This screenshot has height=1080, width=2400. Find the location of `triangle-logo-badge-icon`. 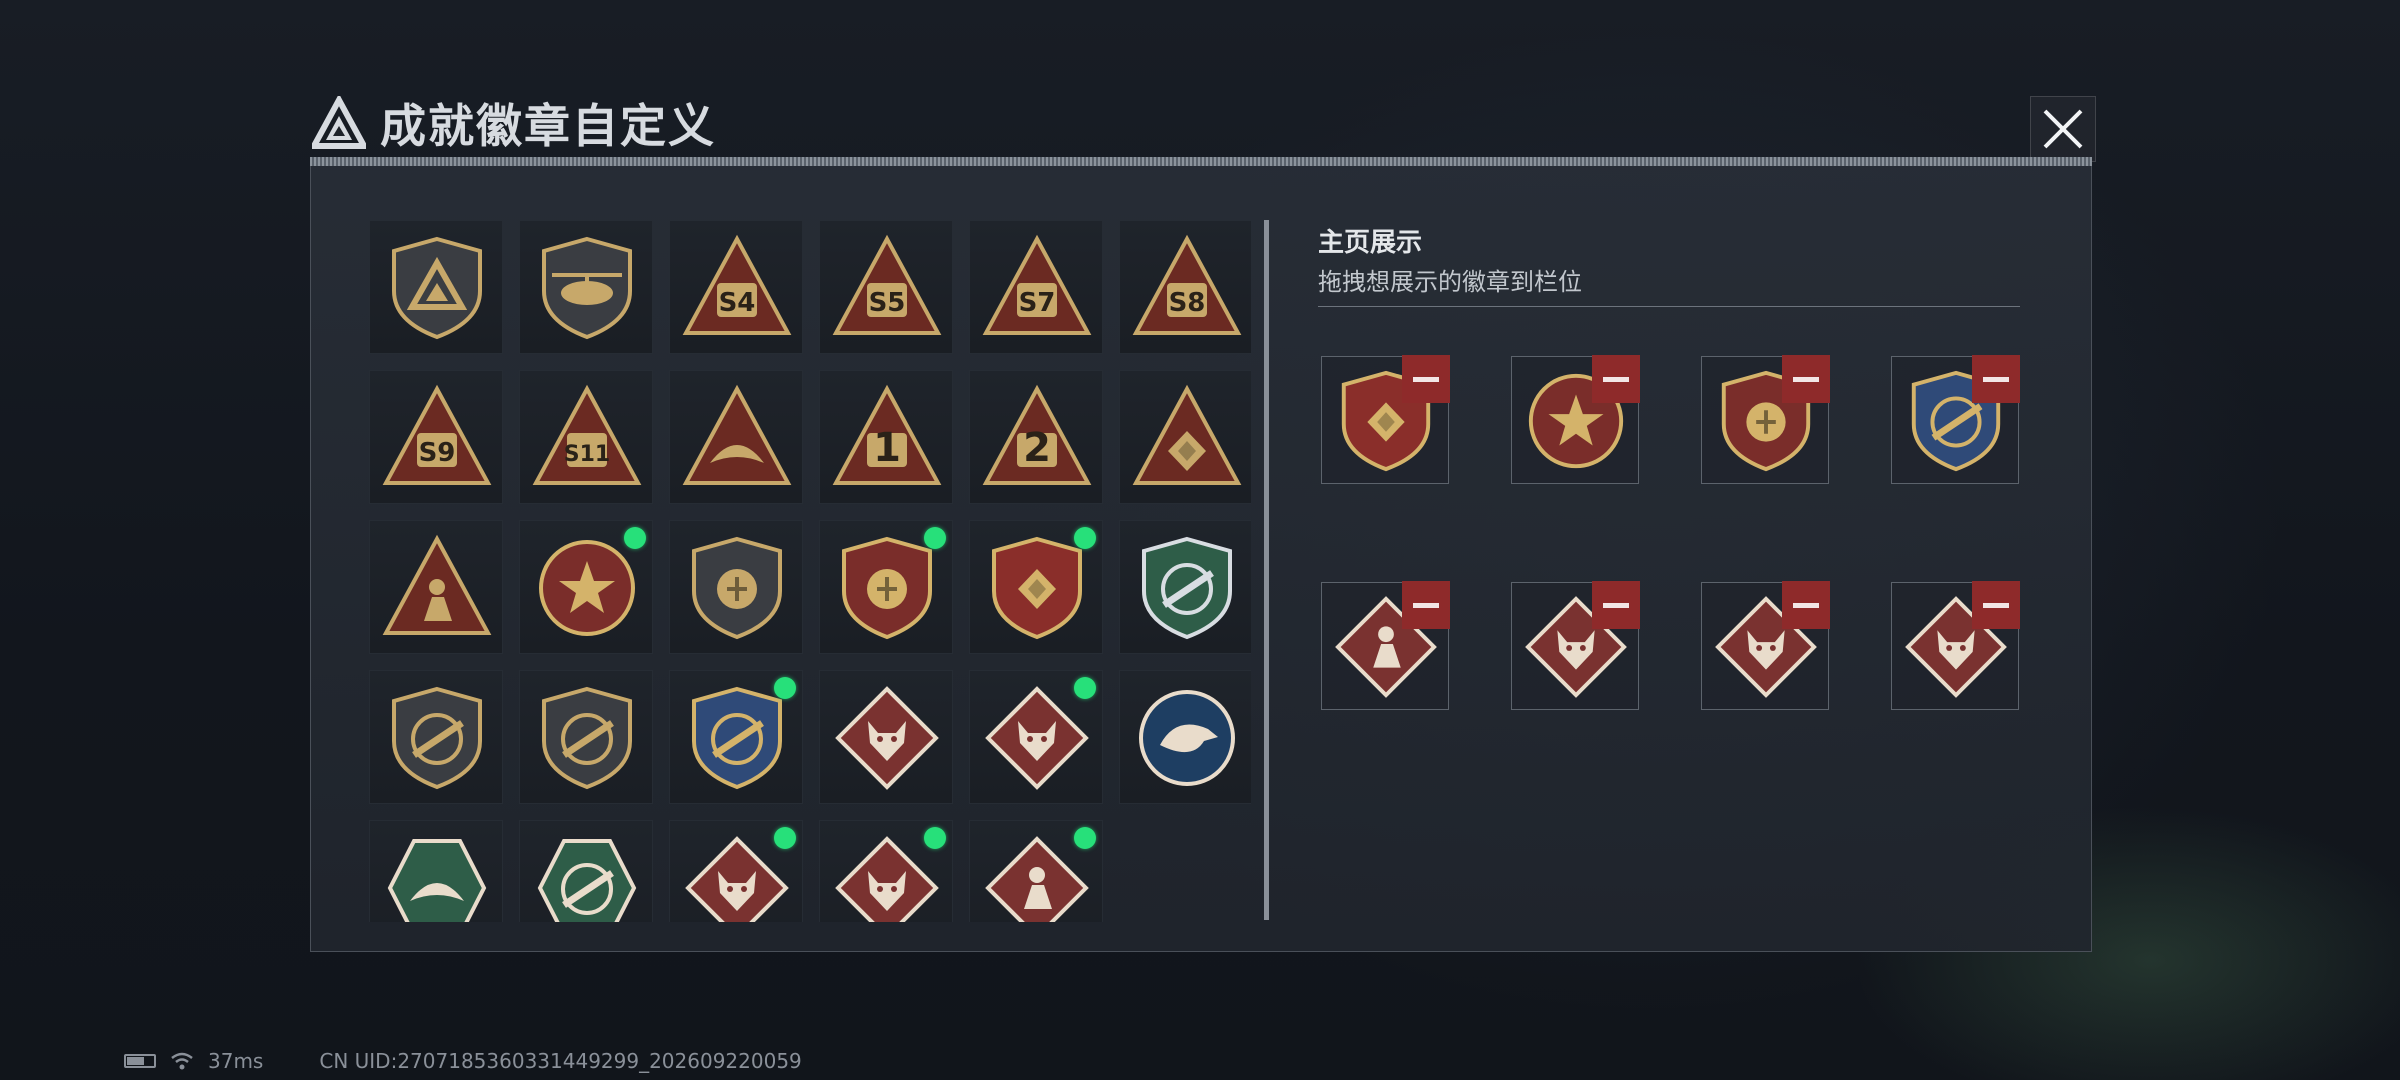

triangle-logo-badge-icon is located at coordinates (437, 288).